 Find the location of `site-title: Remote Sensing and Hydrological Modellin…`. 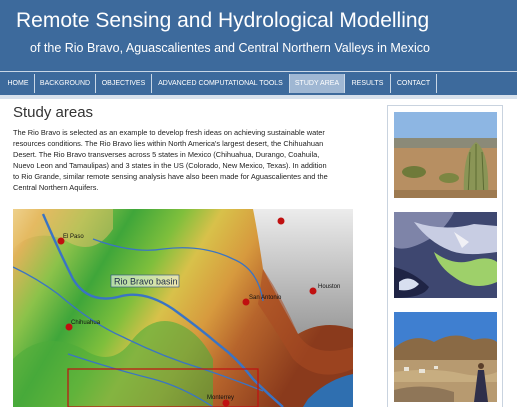

site-title: Remote Sensing and Hydrological Modellin… is located at coordinates (223, 20).